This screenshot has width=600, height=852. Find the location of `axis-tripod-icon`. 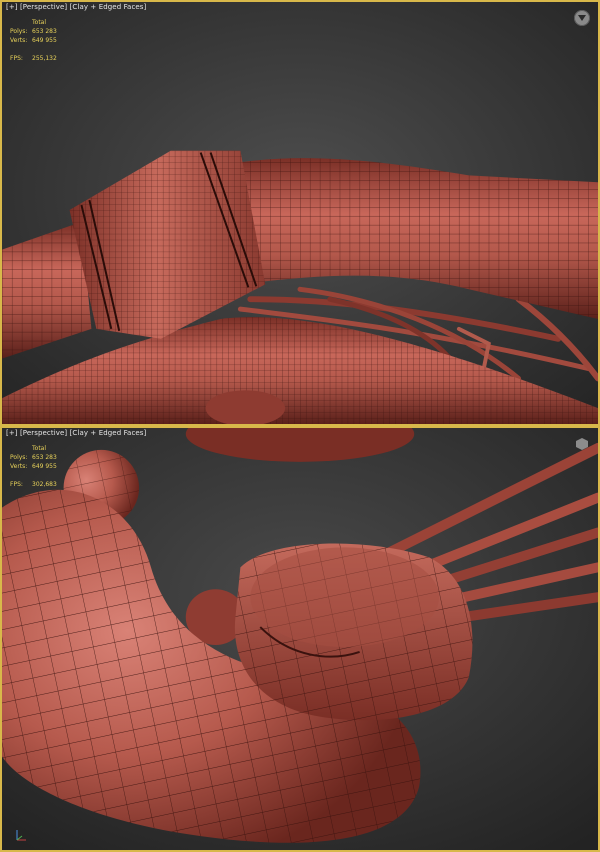

axis-tripod-icon is located at coordinates (21, 835).